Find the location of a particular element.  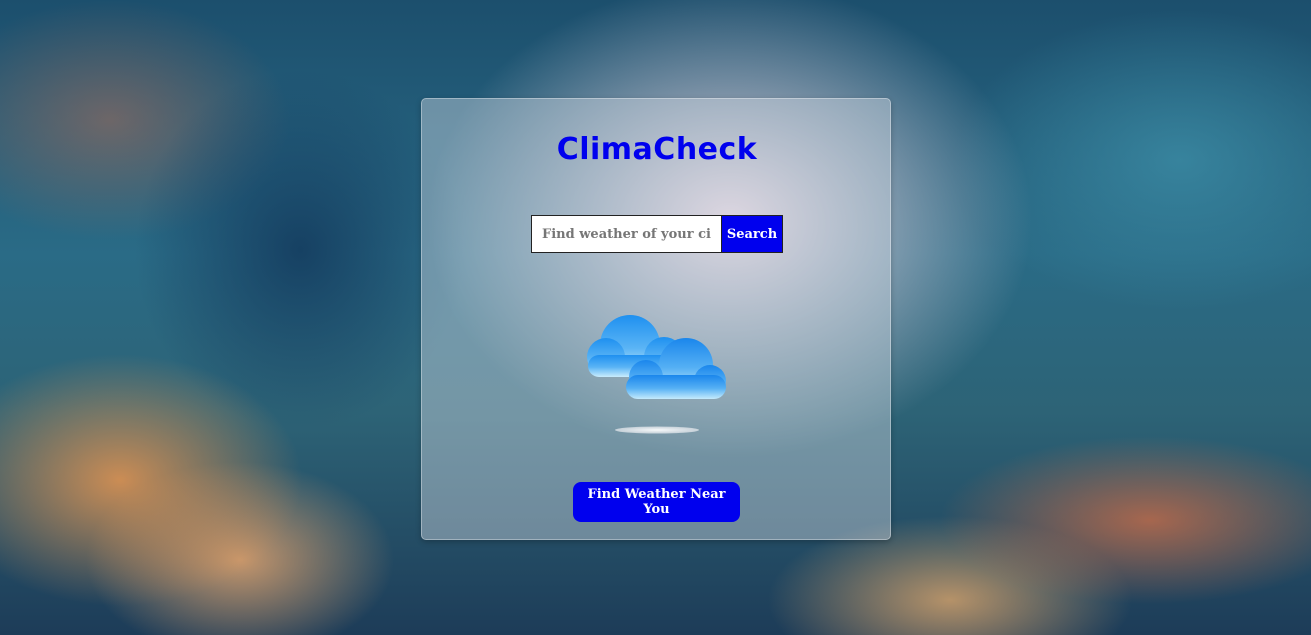

cloudy-icon is located at coordinates (657, 372).